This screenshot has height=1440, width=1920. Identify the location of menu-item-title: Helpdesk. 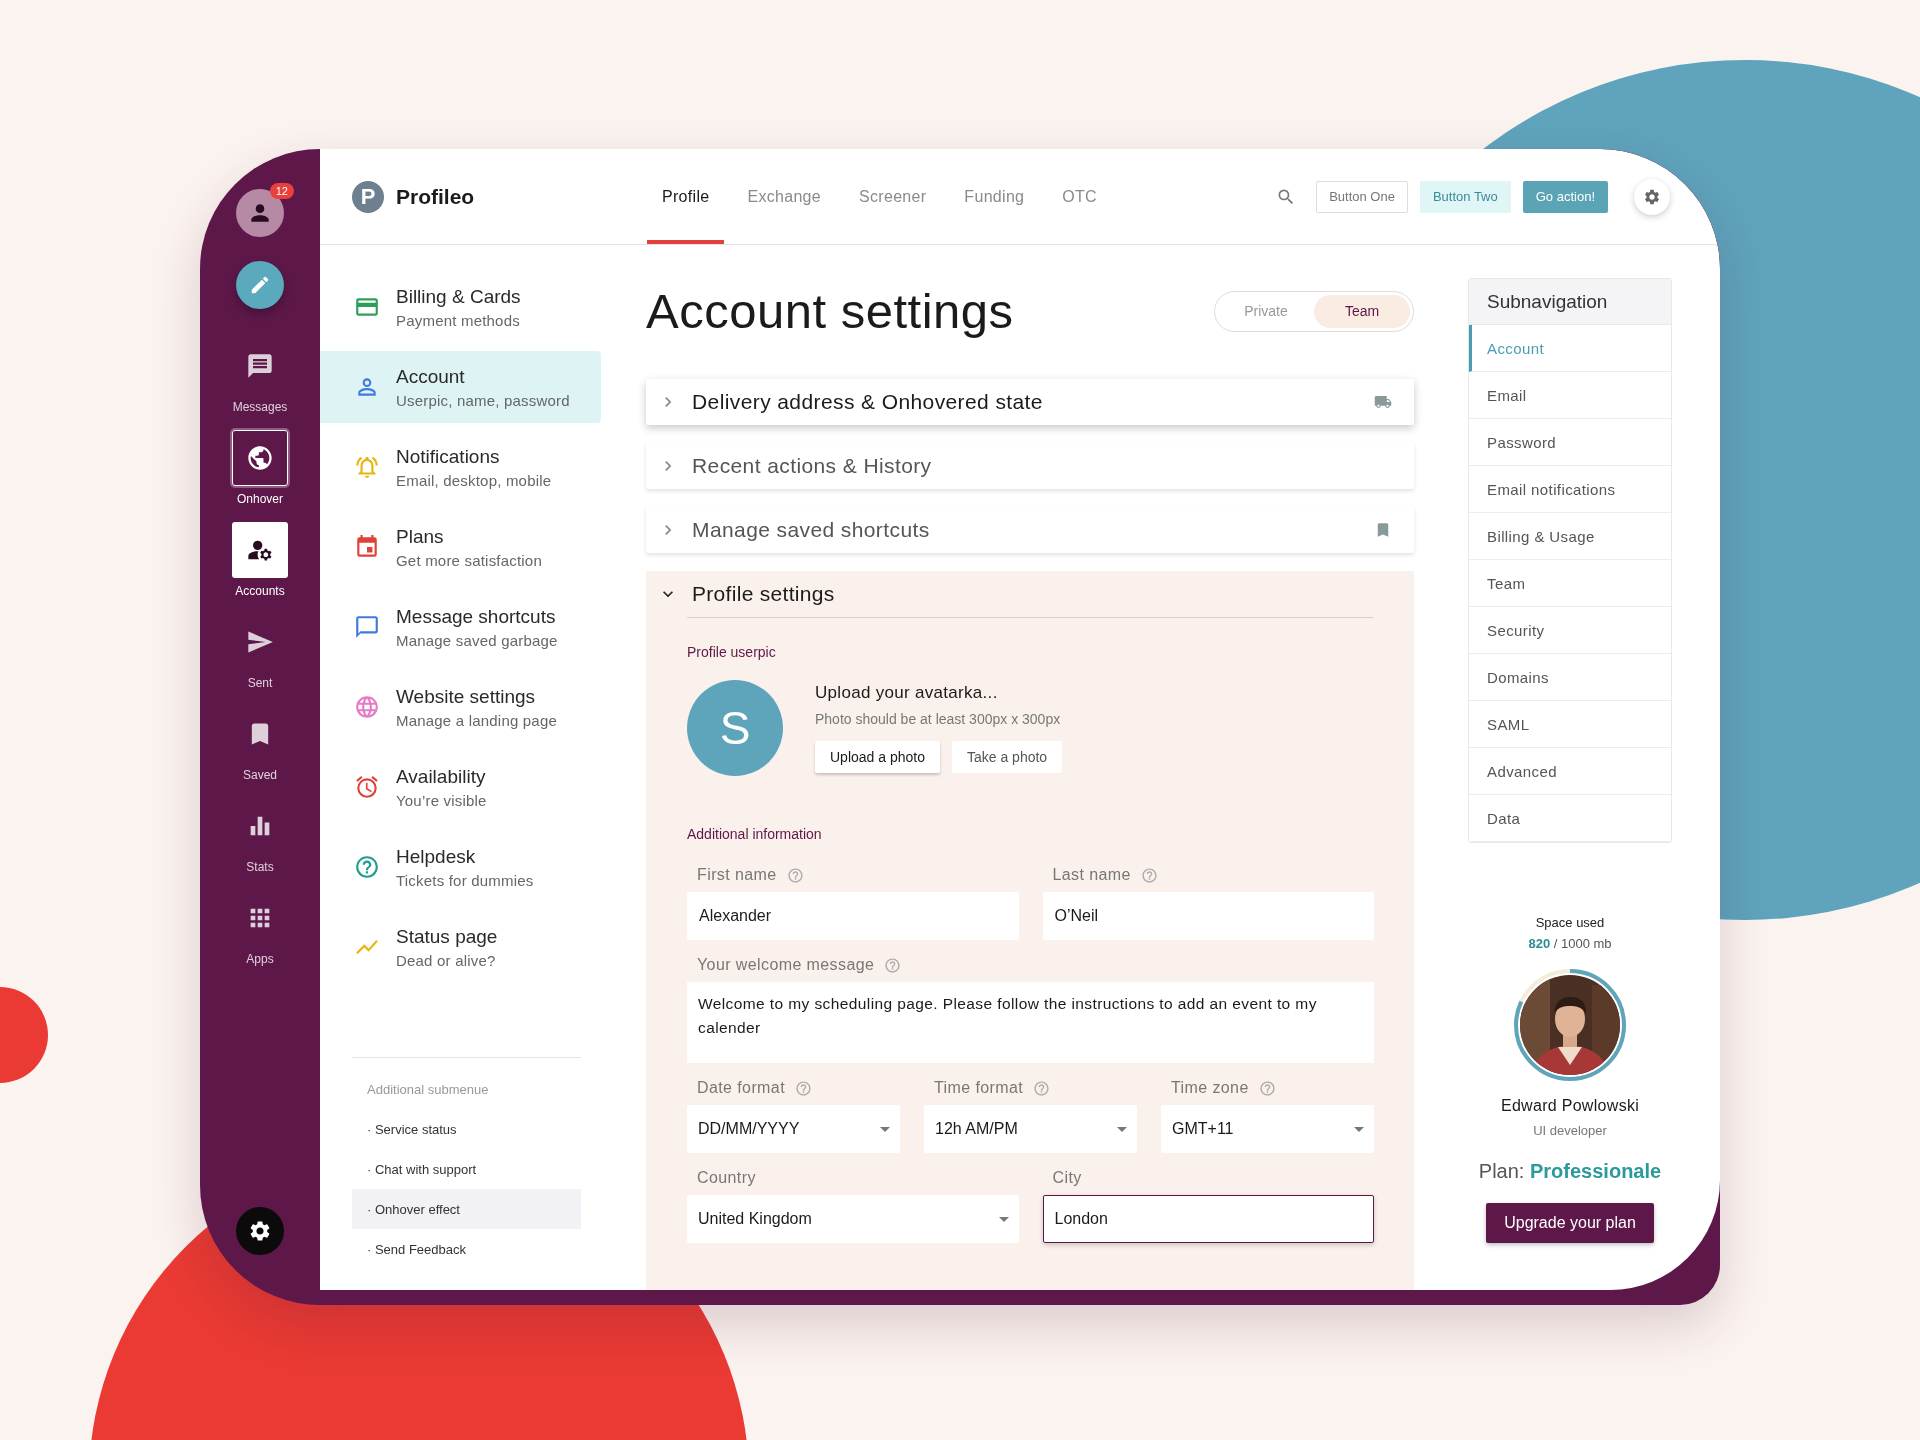
(436, 856).